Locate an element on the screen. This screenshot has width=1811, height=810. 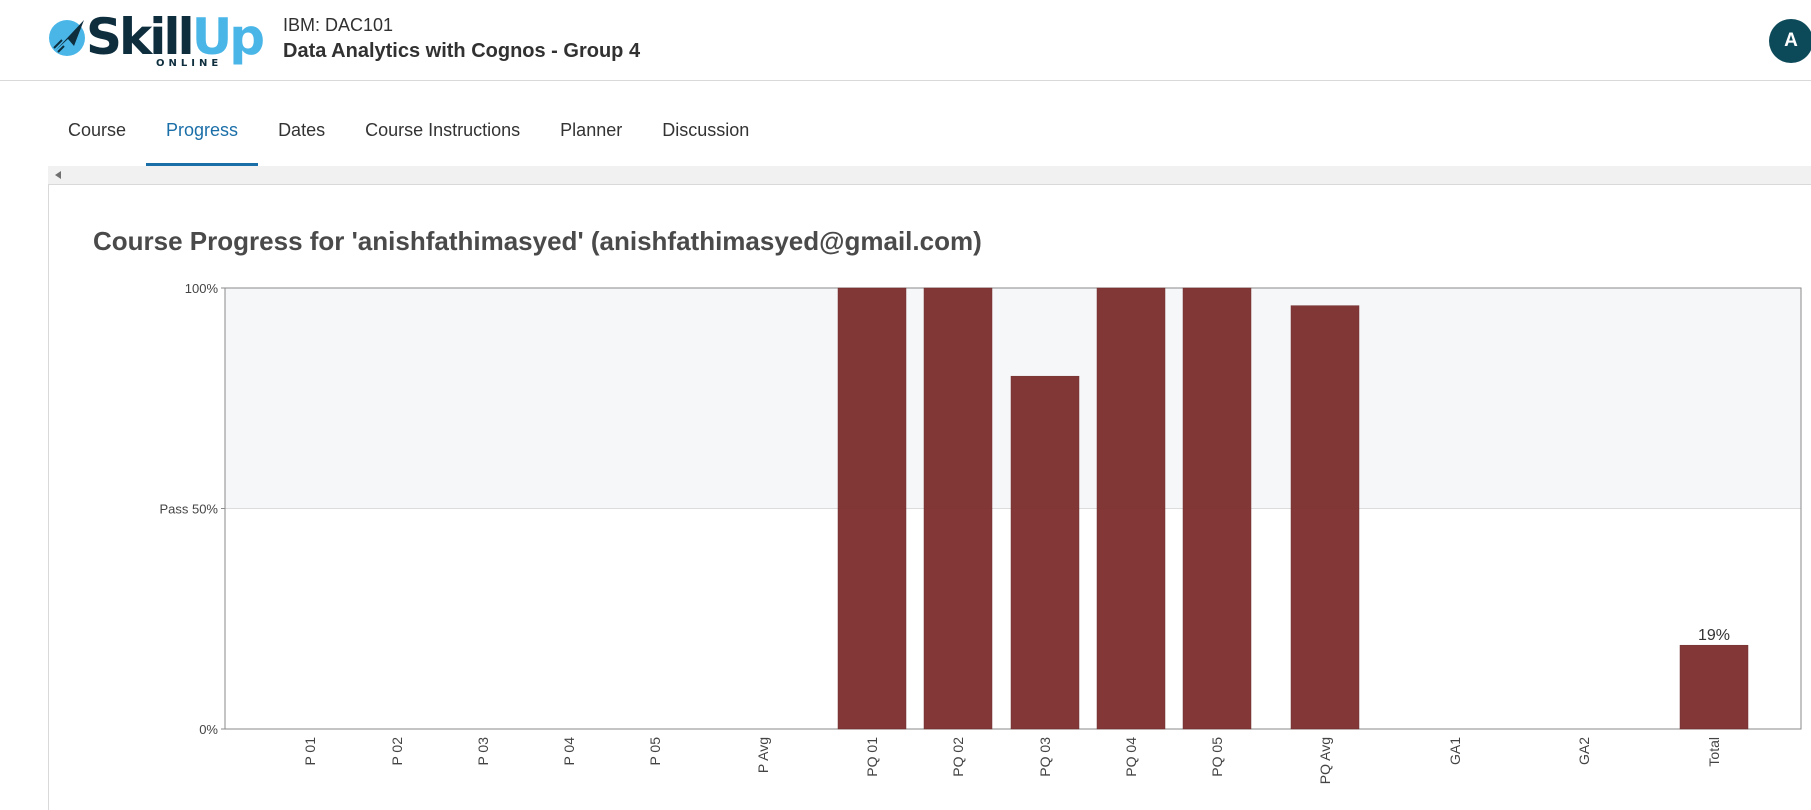
y-tick-label: 0% is located at coordinates (208, 729).